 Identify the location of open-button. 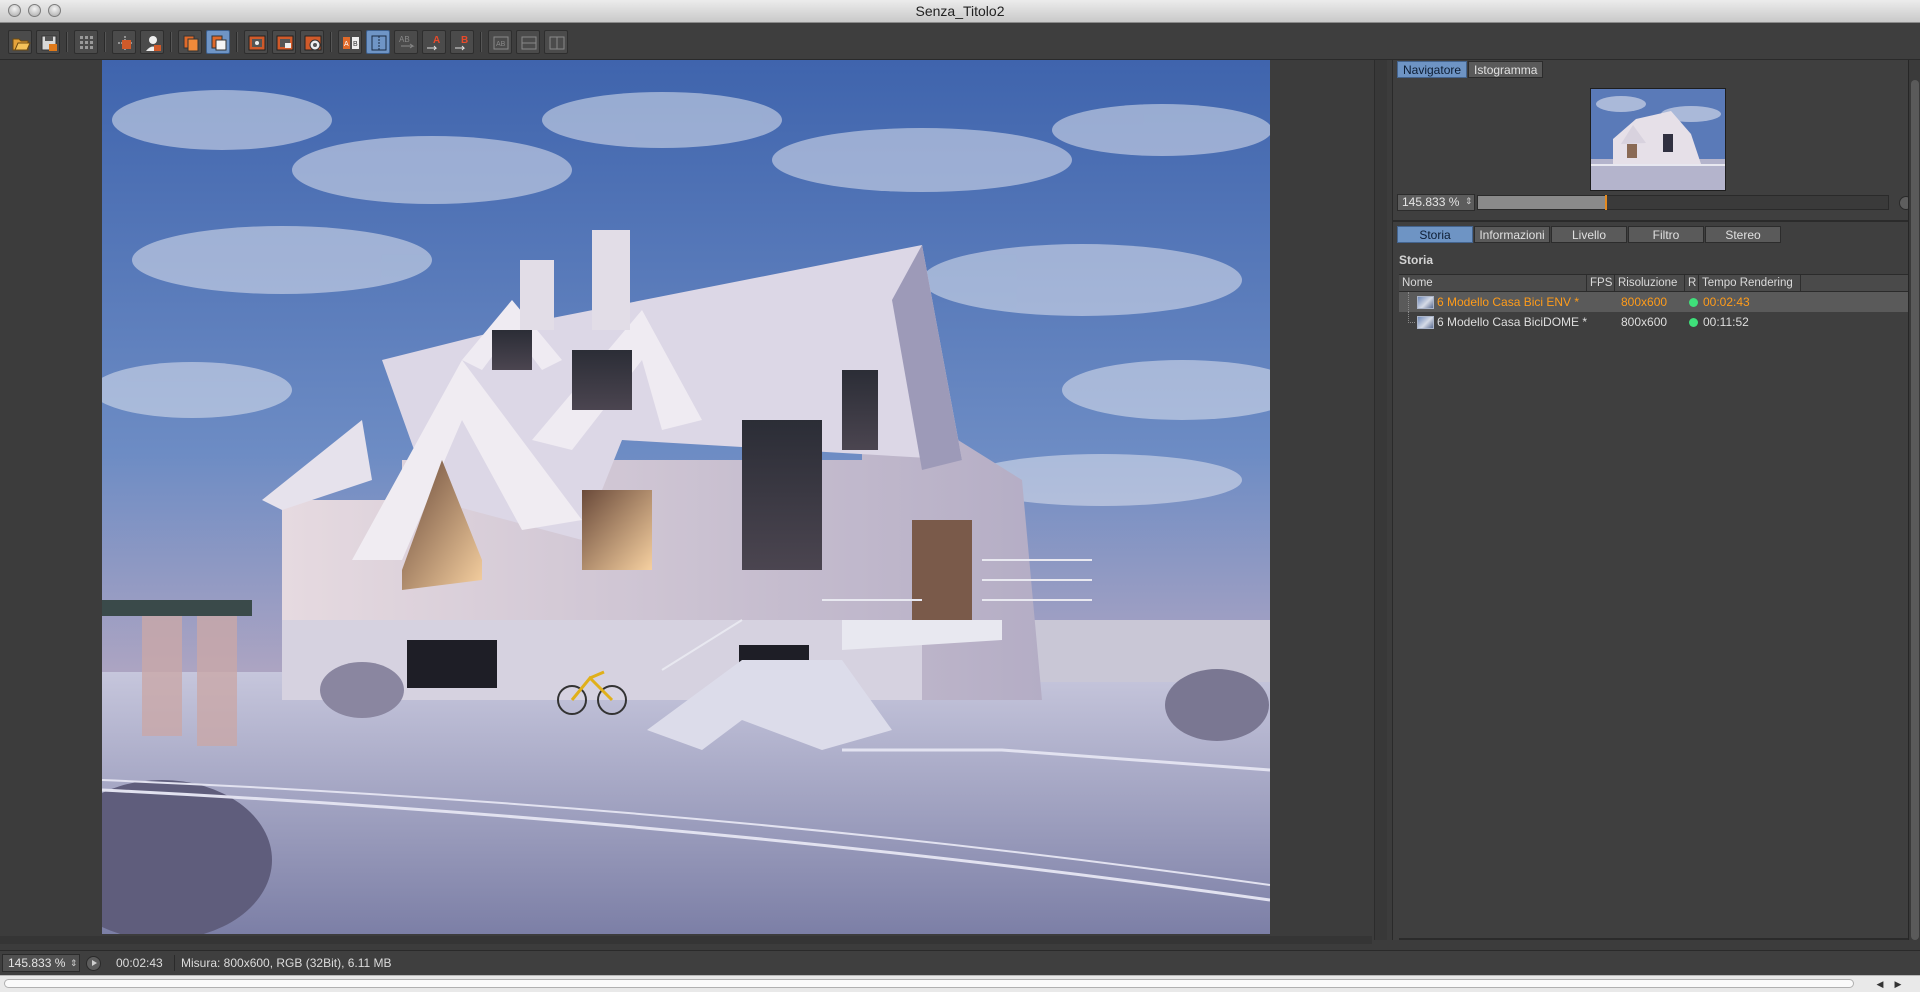
(20, 42).